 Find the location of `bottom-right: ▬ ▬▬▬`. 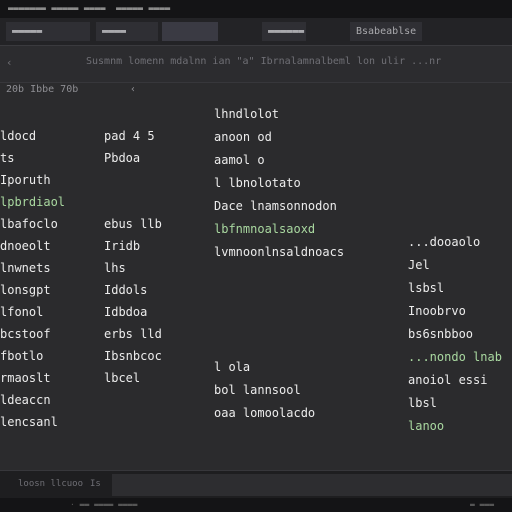

bottom-right: ▬ ▬▬▬ is located at coordinates (482, 504).